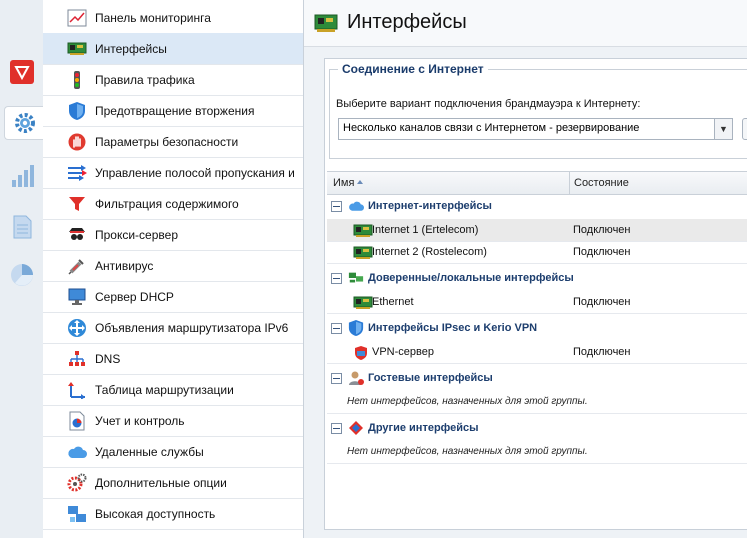  What do you see at coordinates (173, 235) in the screenshot?
I see `menu-item: Прокси-сервер` at bounding box center [173, 235].